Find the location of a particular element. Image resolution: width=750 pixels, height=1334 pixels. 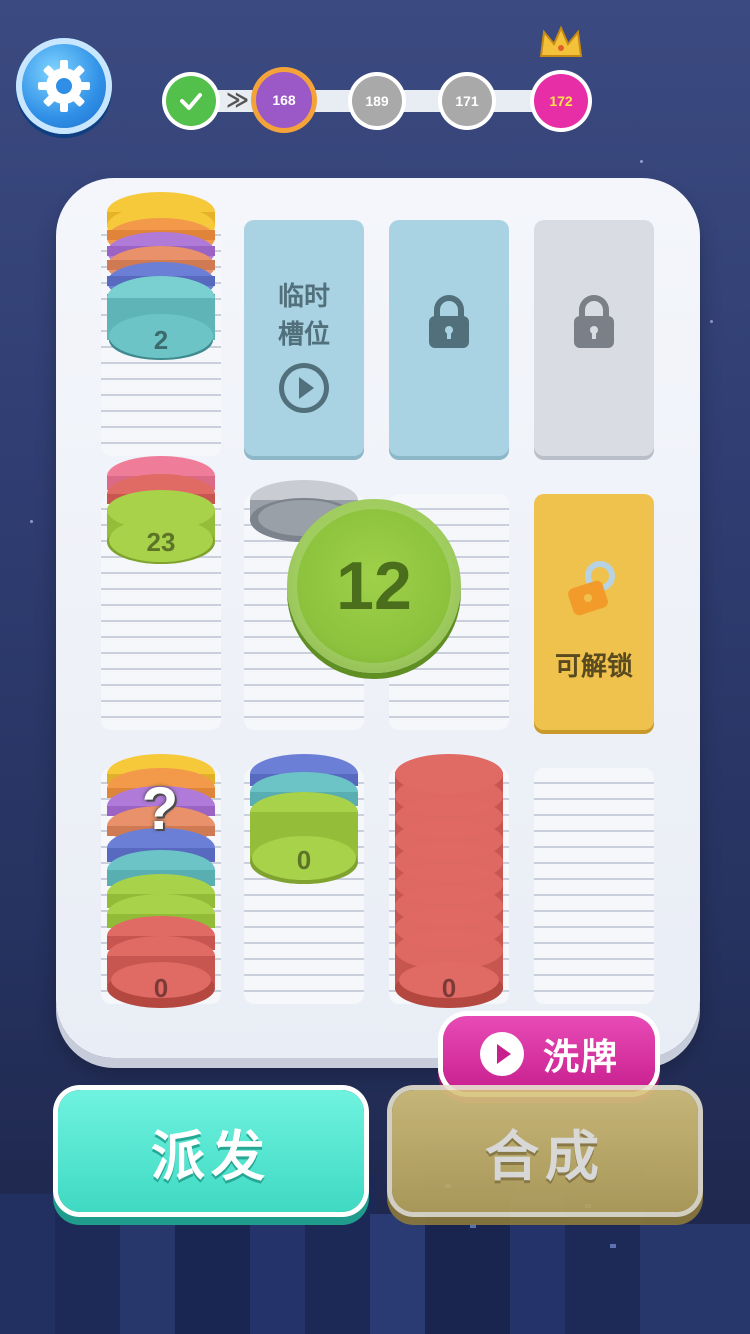

level-node: 171 is located at coordinates (467, 101).